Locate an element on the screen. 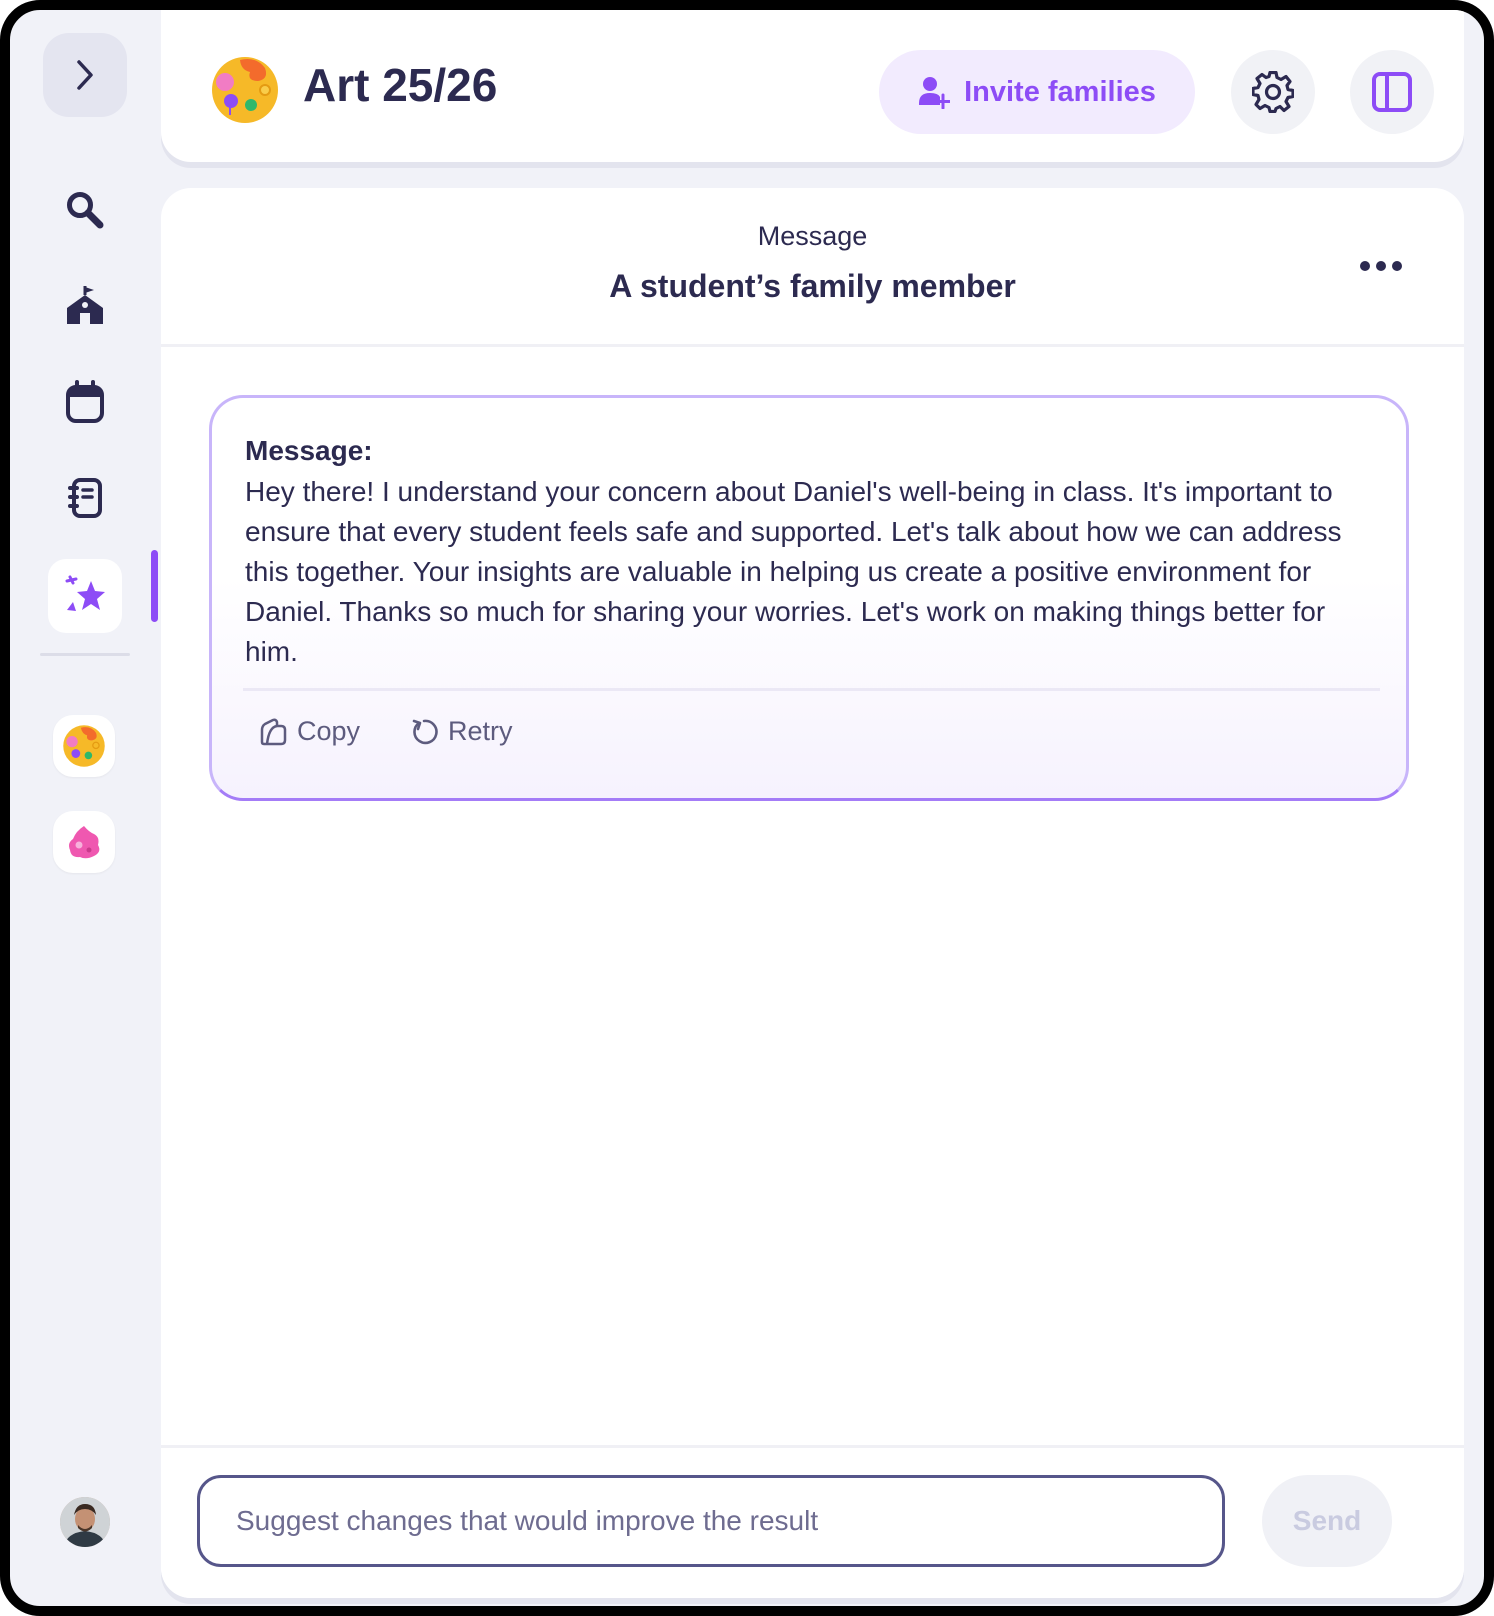  top-header: Art 25/26 Invite families is located at coordinates (812, 86).